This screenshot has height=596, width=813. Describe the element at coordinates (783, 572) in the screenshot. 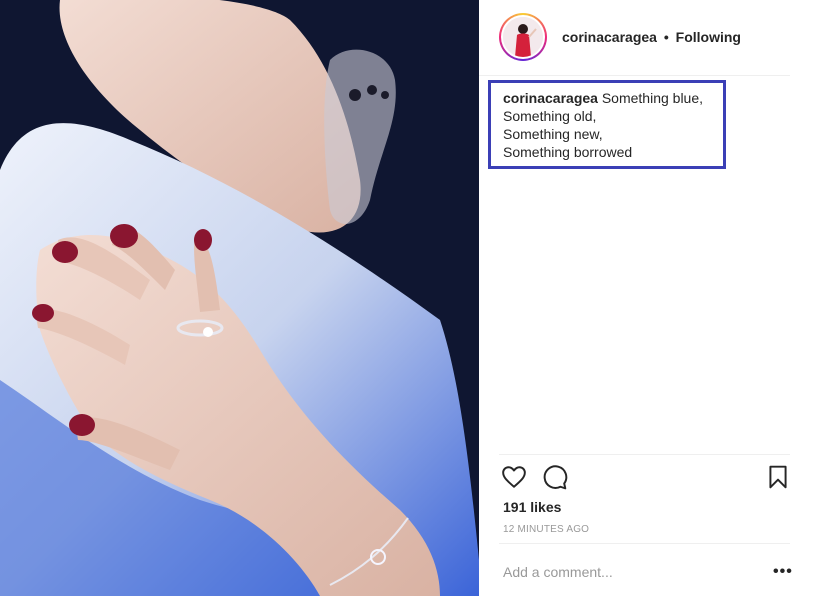

I see `more-options-icon: •••` at that location.